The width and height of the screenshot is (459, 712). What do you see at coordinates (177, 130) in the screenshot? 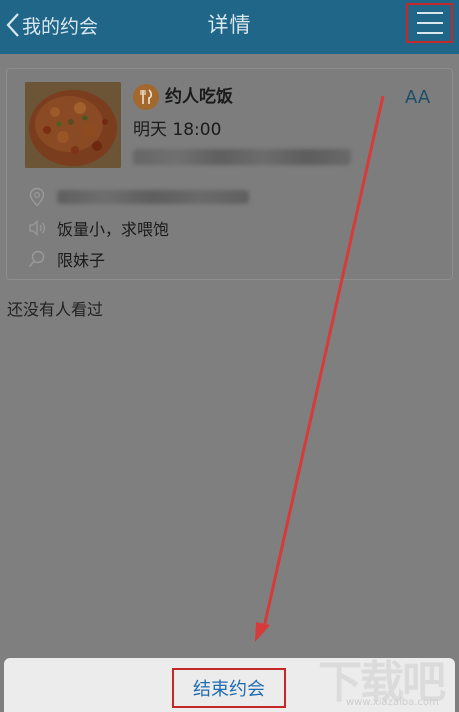
I see `date-time: 明天 18:00` at bounding box center [177, 130].